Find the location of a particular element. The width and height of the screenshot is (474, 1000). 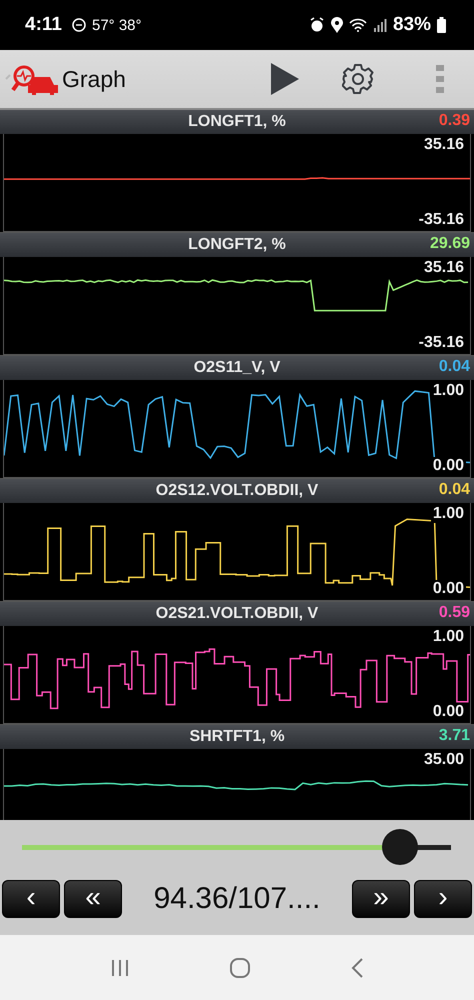

screen-title: Graph is located at coordinates (94, 79).